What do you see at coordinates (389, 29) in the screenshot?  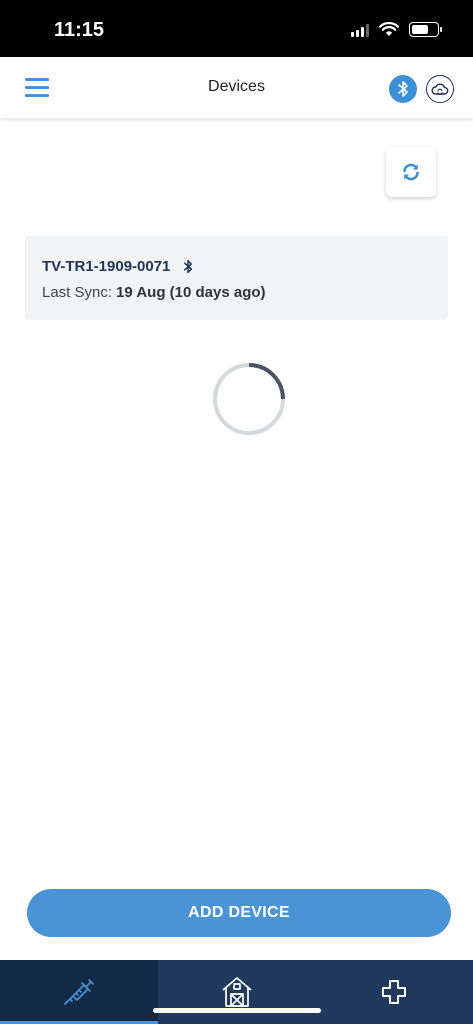 I see `wifi-icon` at bounding box center [389, 29].